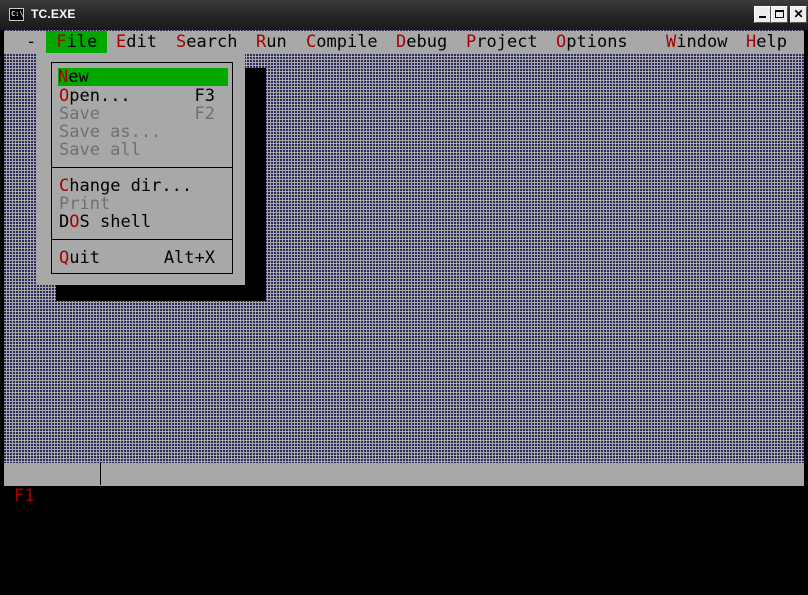 This screenshot has width=808, height=595. I want to click on menu-item-open: Open... F3, so click(143, 96).